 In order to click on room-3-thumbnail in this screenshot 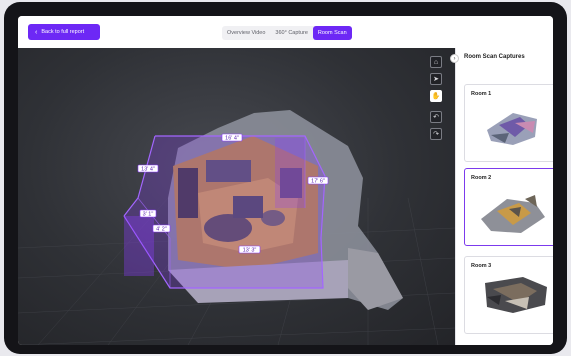, I will do `click(516, 295)`.